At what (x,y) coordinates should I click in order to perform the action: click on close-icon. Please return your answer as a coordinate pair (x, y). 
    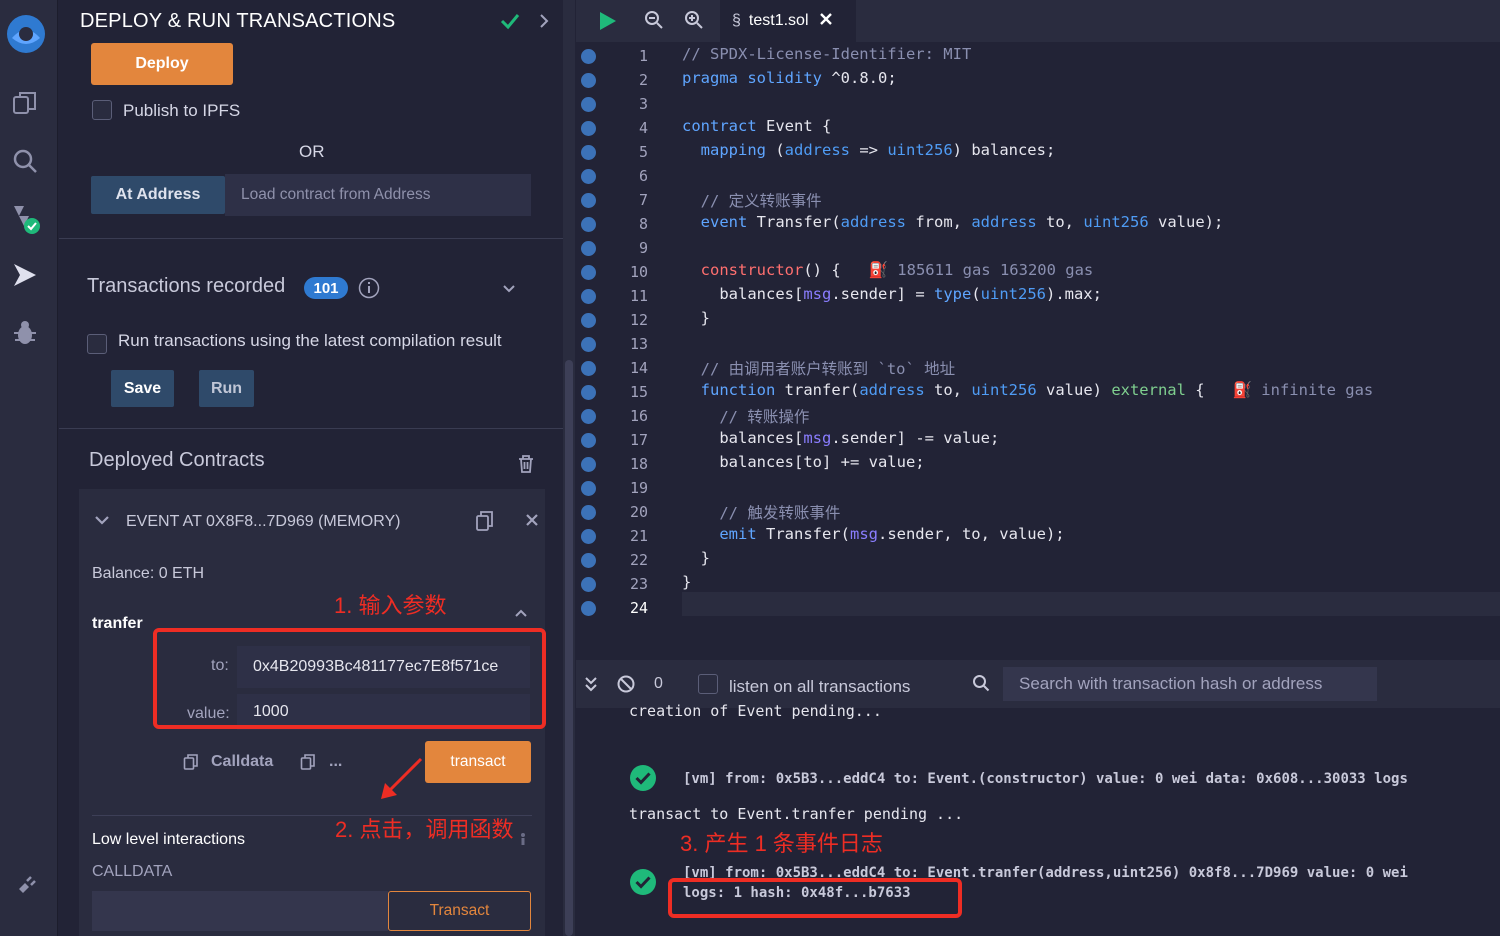
    Looking at the image, I should click on (532, 522).